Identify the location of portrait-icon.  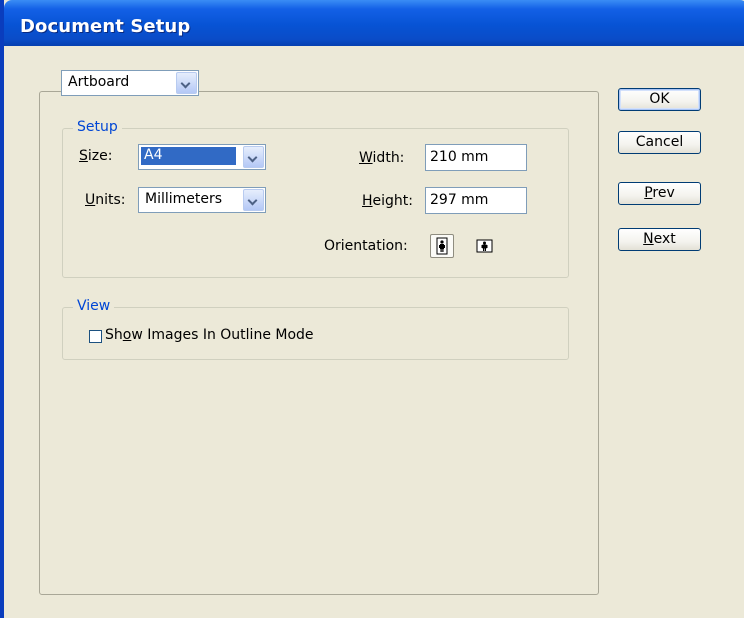
(442, 246).